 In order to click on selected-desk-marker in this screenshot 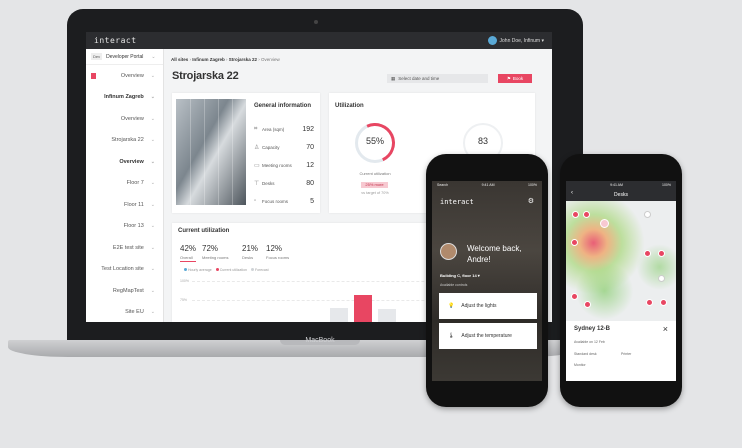, I will do `click(604, 223)`.